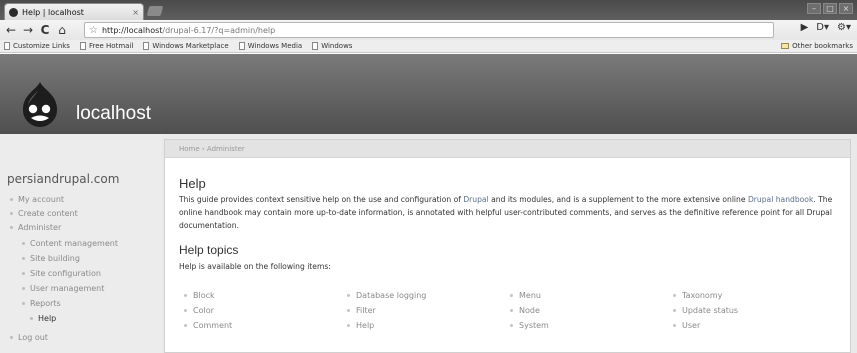  I want to click on tab-close-icon: ×, so click(135, 12).